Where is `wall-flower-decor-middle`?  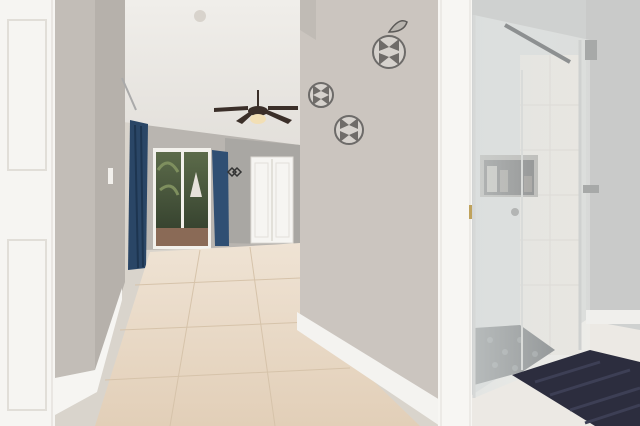 wall-flower-decor-middle is located at coordinates (321, 95).